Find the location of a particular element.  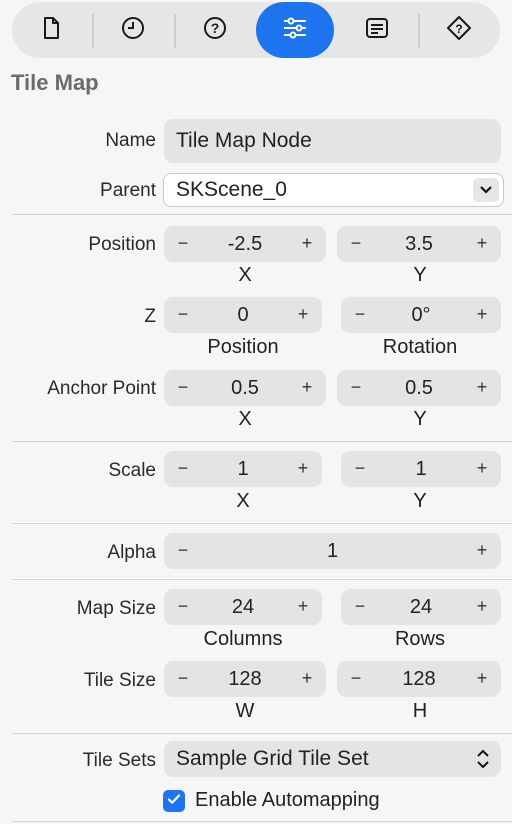

scale-y-stepper: − 1 + is located at coordinates (421, 469).